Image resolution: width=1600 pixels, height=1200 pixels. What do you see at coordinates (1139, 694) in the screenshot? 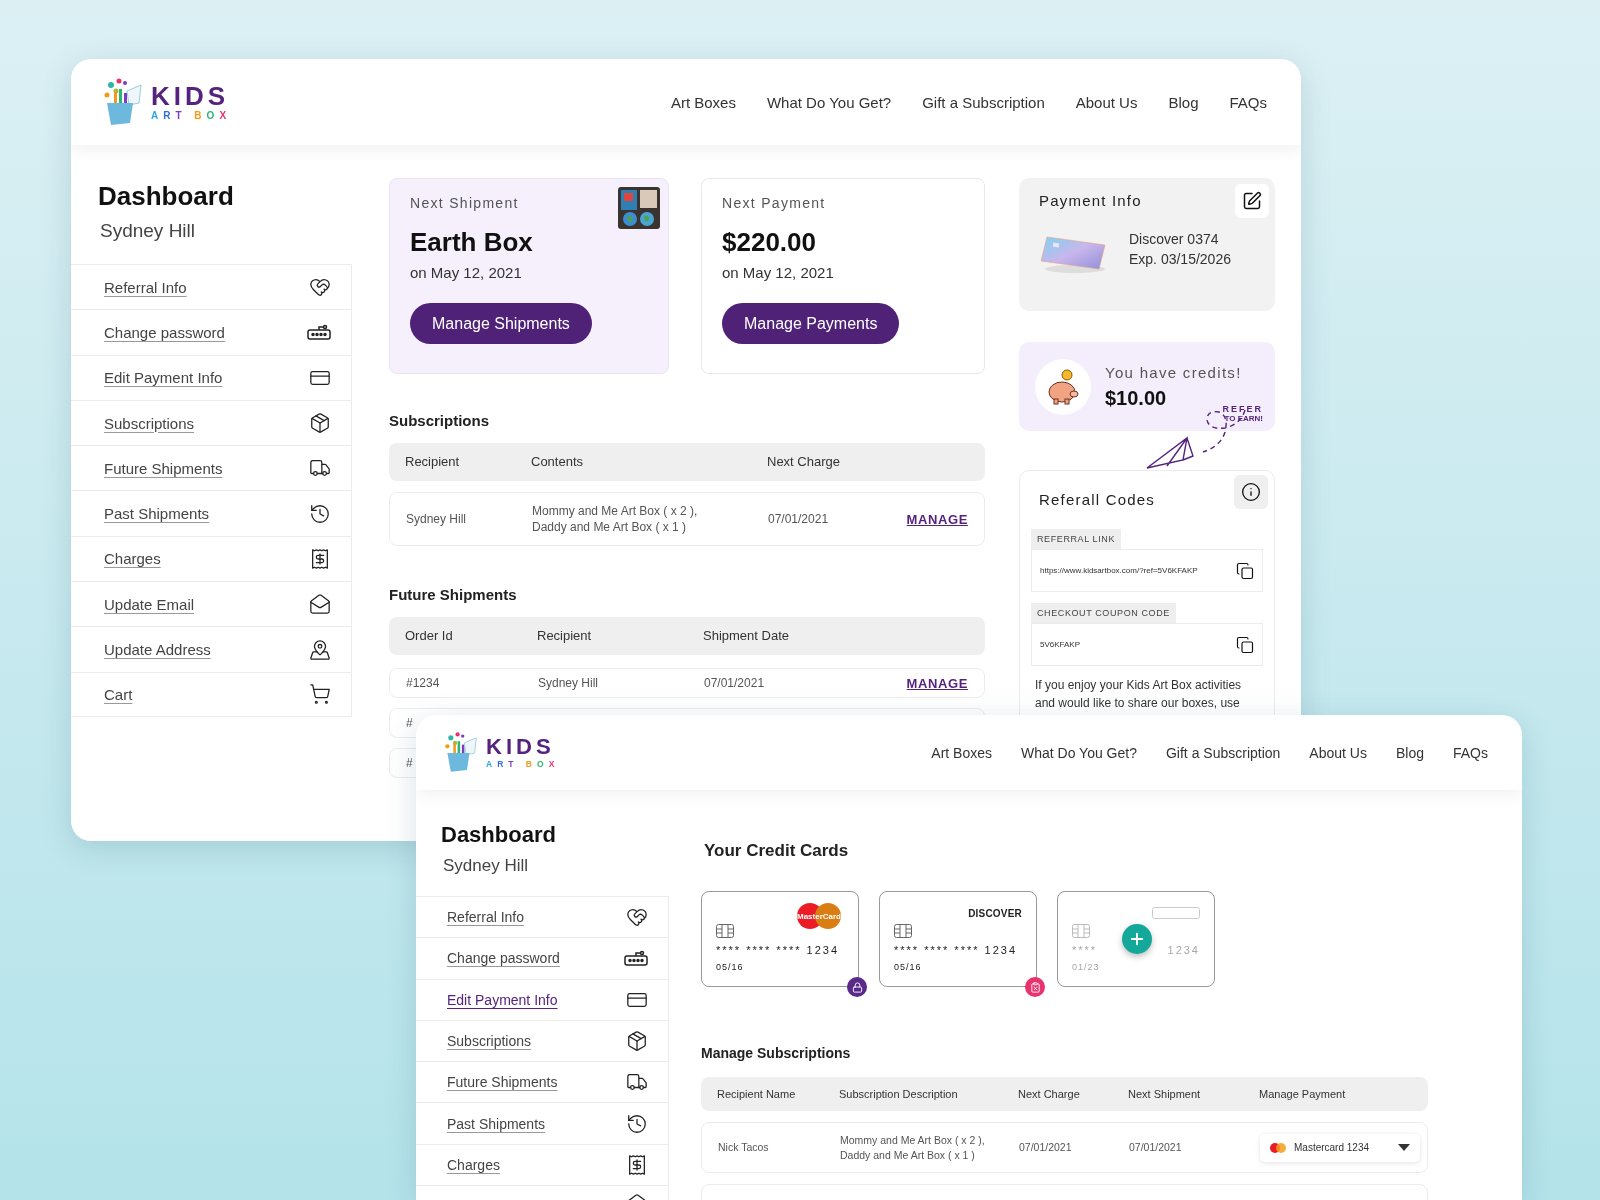
I see `referral-text: If you enjoy your Kids Art Box activities and would like to share our boxes, use` at bounding box center [1139, 694].